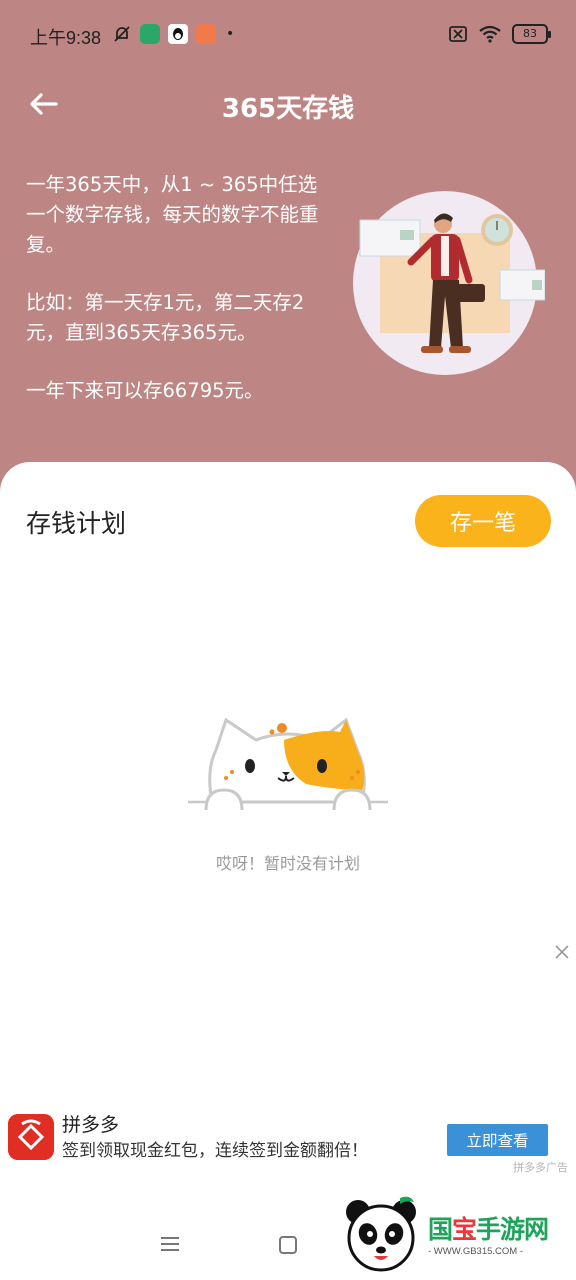  I want to click on watermark-brand-part: 国, so click(440, 1229).